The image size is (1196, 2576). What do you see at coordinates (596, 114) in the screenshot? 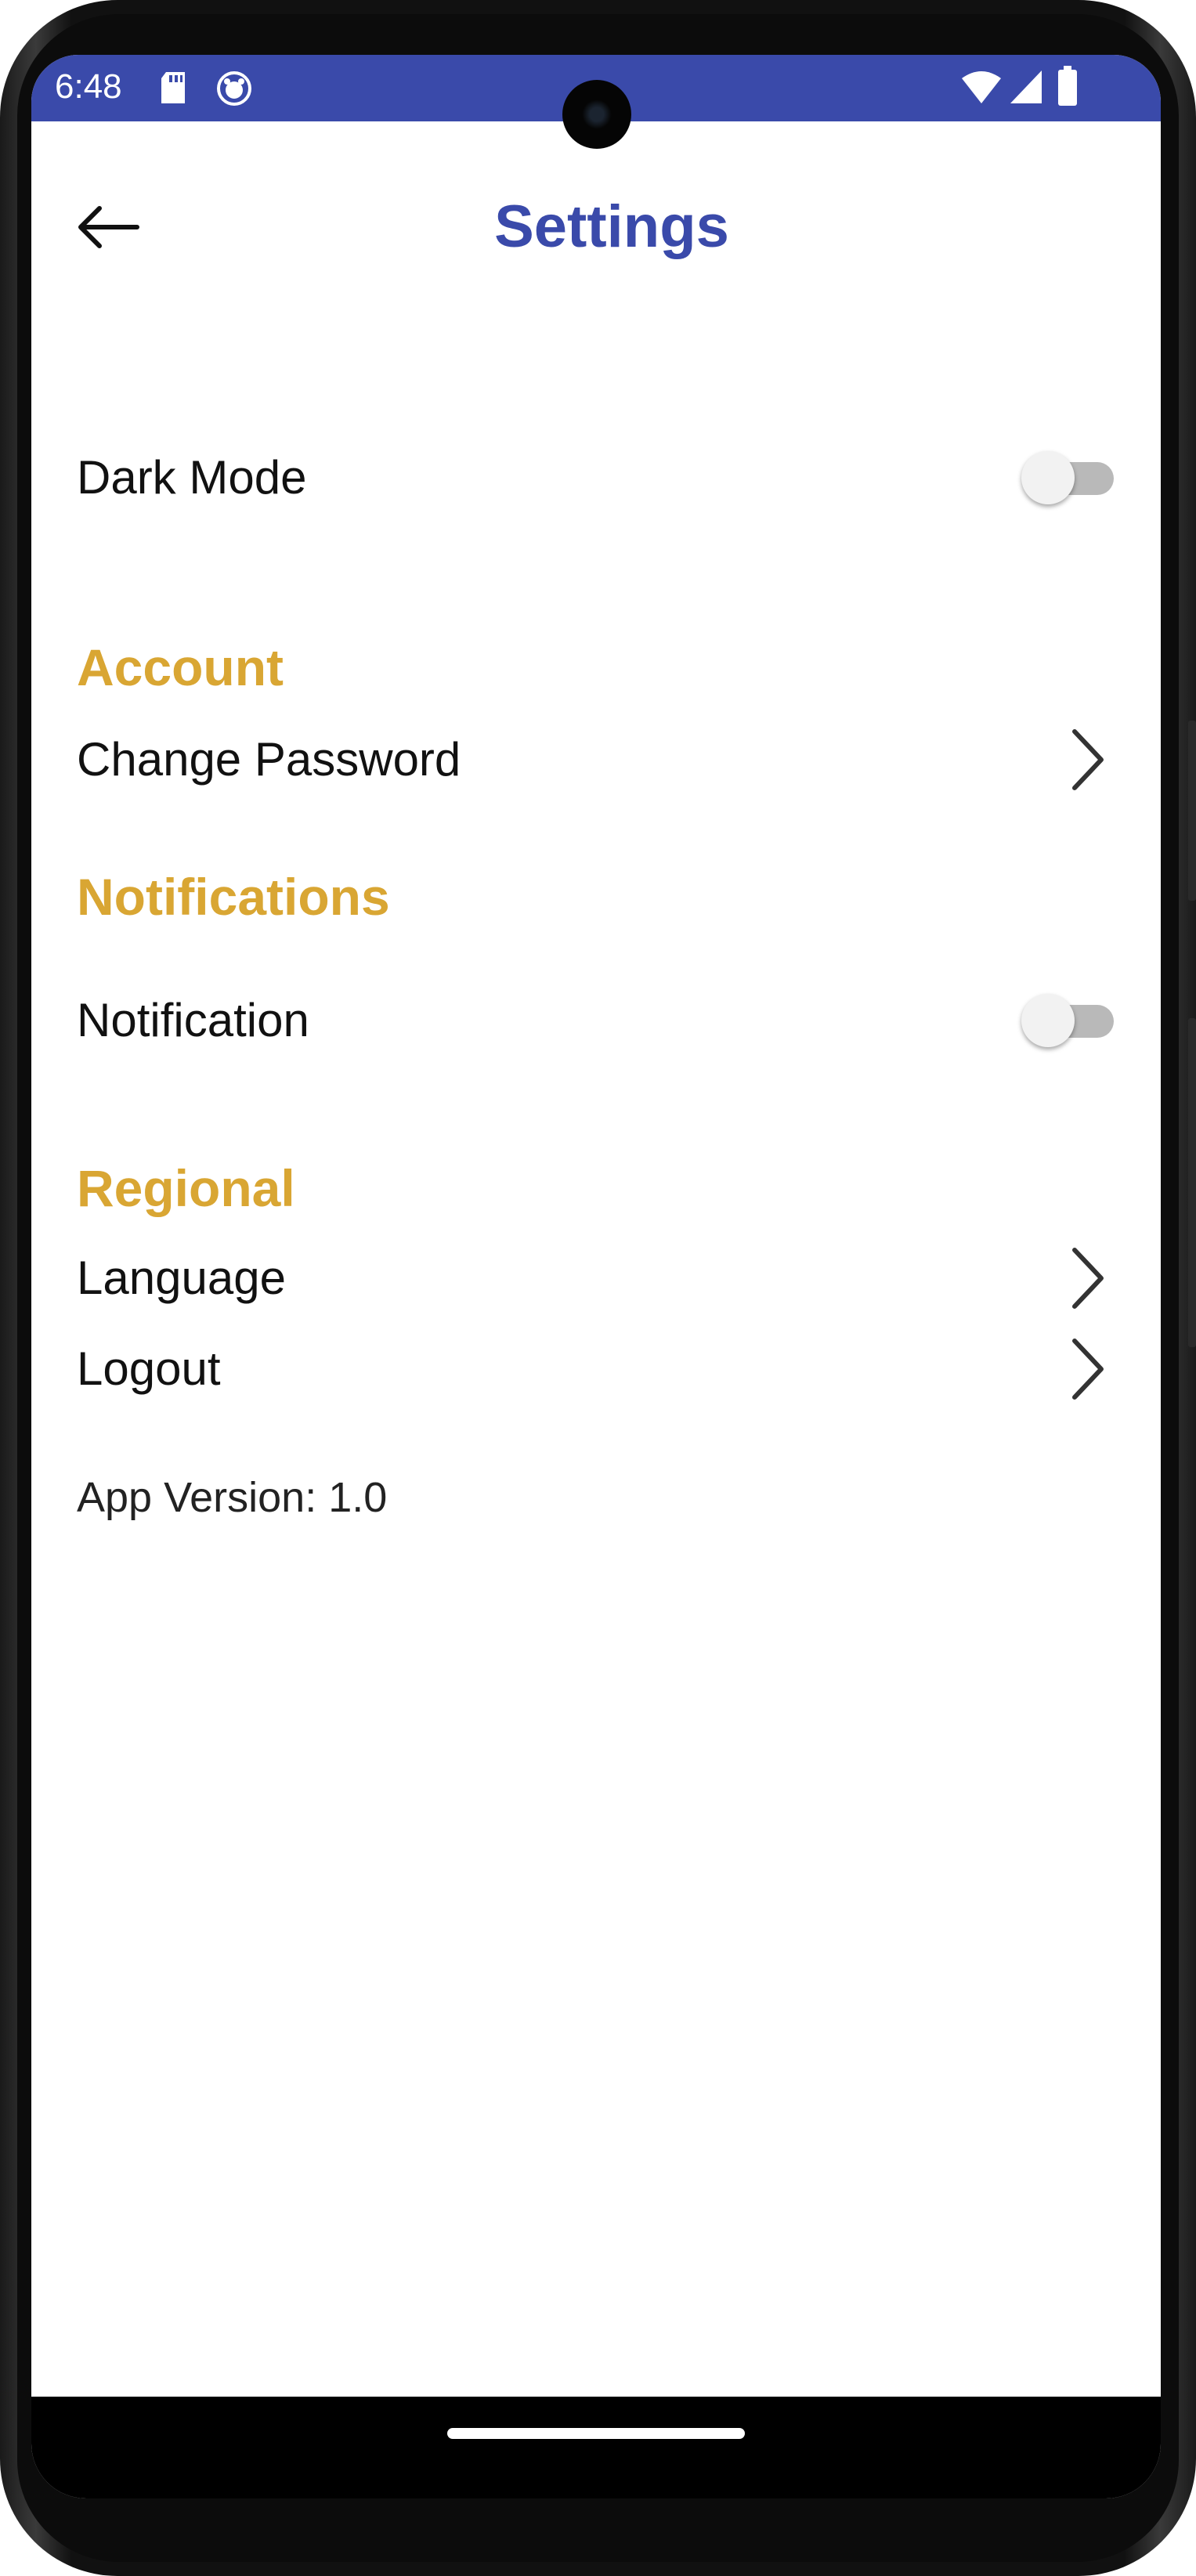
I see `front-camera` at bounding box center [596, 114].